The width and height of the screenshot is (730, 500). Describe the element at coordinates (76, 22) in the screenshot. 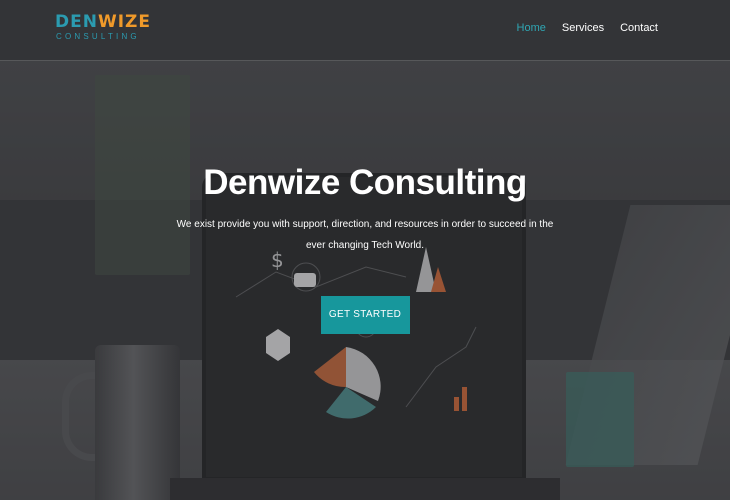

I see `logo-wordmark-den: DEN` at that location.